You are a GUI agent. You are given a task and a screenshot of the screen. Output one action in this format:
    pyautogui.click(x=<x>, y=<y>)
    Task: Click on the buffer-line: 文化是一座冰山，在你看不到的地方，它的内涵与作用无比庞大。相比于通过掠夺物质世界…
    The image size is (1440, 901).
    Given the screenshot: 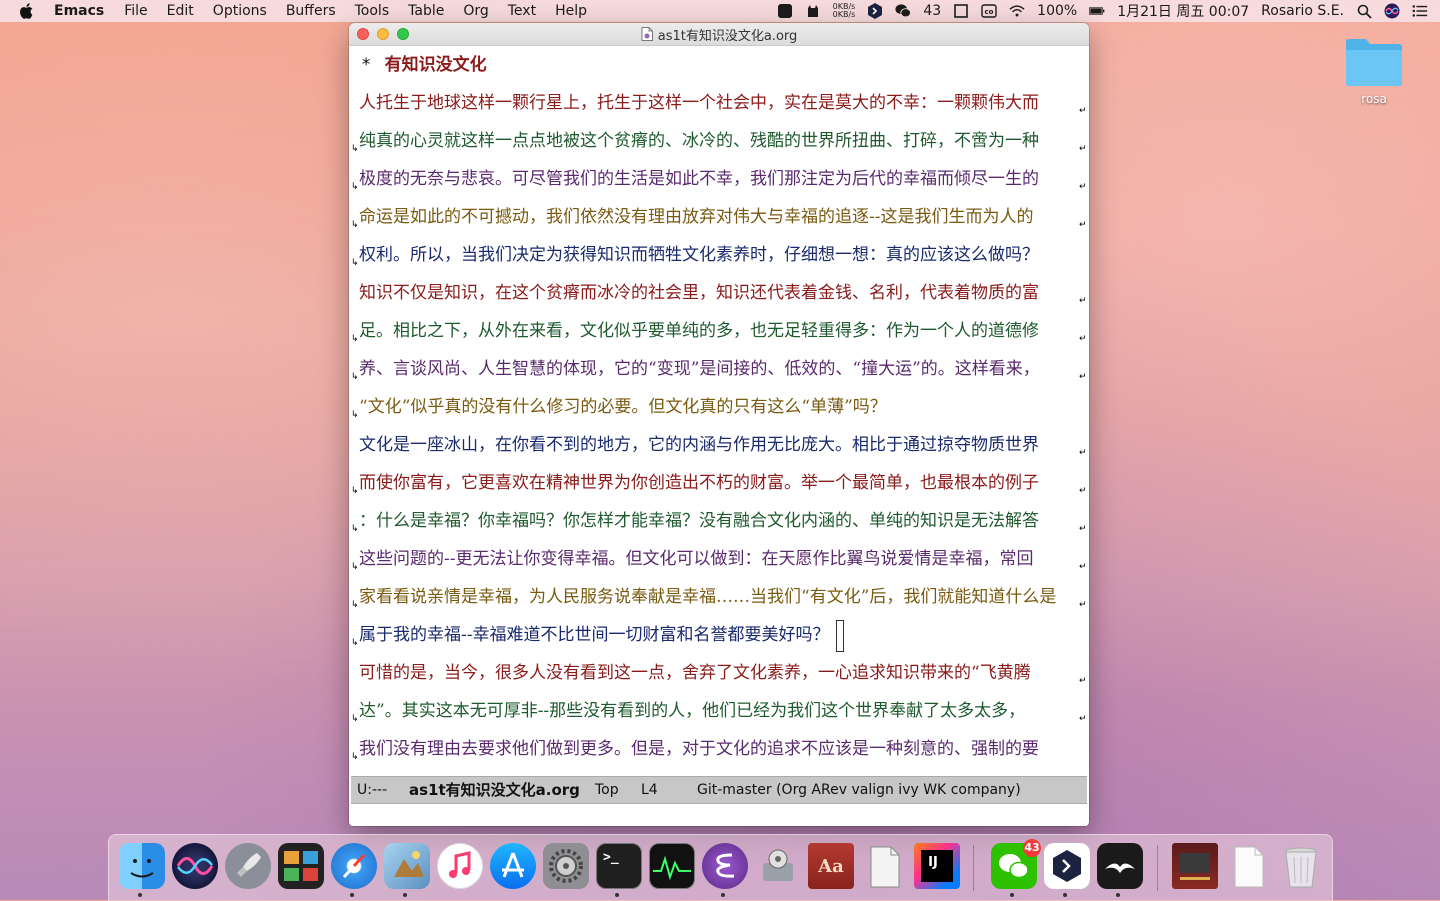 What is the action you would take?
    pyautogui.click(x=719, y=445)
    